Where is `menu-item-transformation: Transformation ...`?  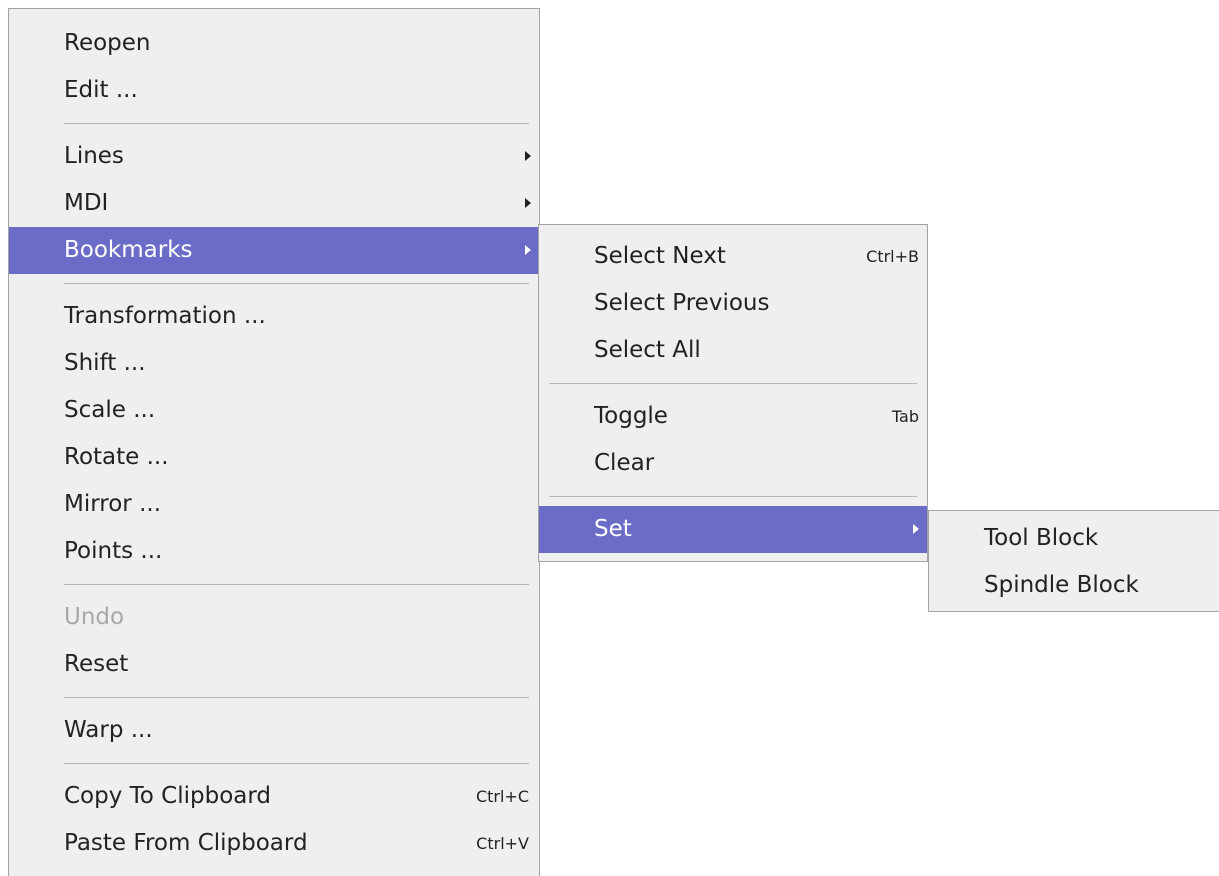
menu-item-transformation: Transformation ... is located at coordinates (274, 316).